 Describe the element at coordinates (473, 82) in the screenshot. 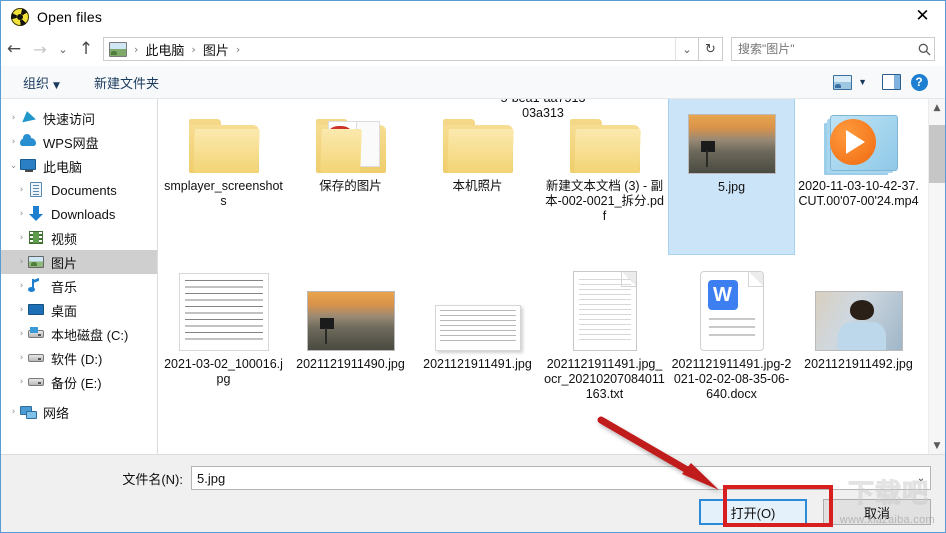

I see `command-bar: 组织 ▼ 新建文件夹 ▼ ?` at that location.